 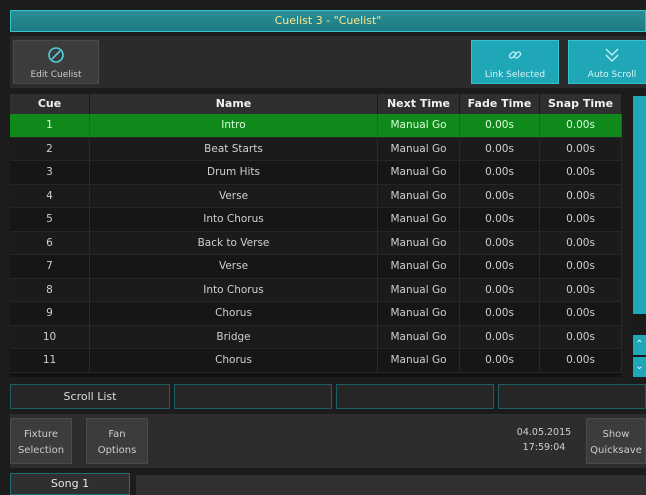 What do you see at coordinates (234, 172) in the screenshot?
I see `cue-name-cell: Drum Hits` at bounding box center [234, 172].